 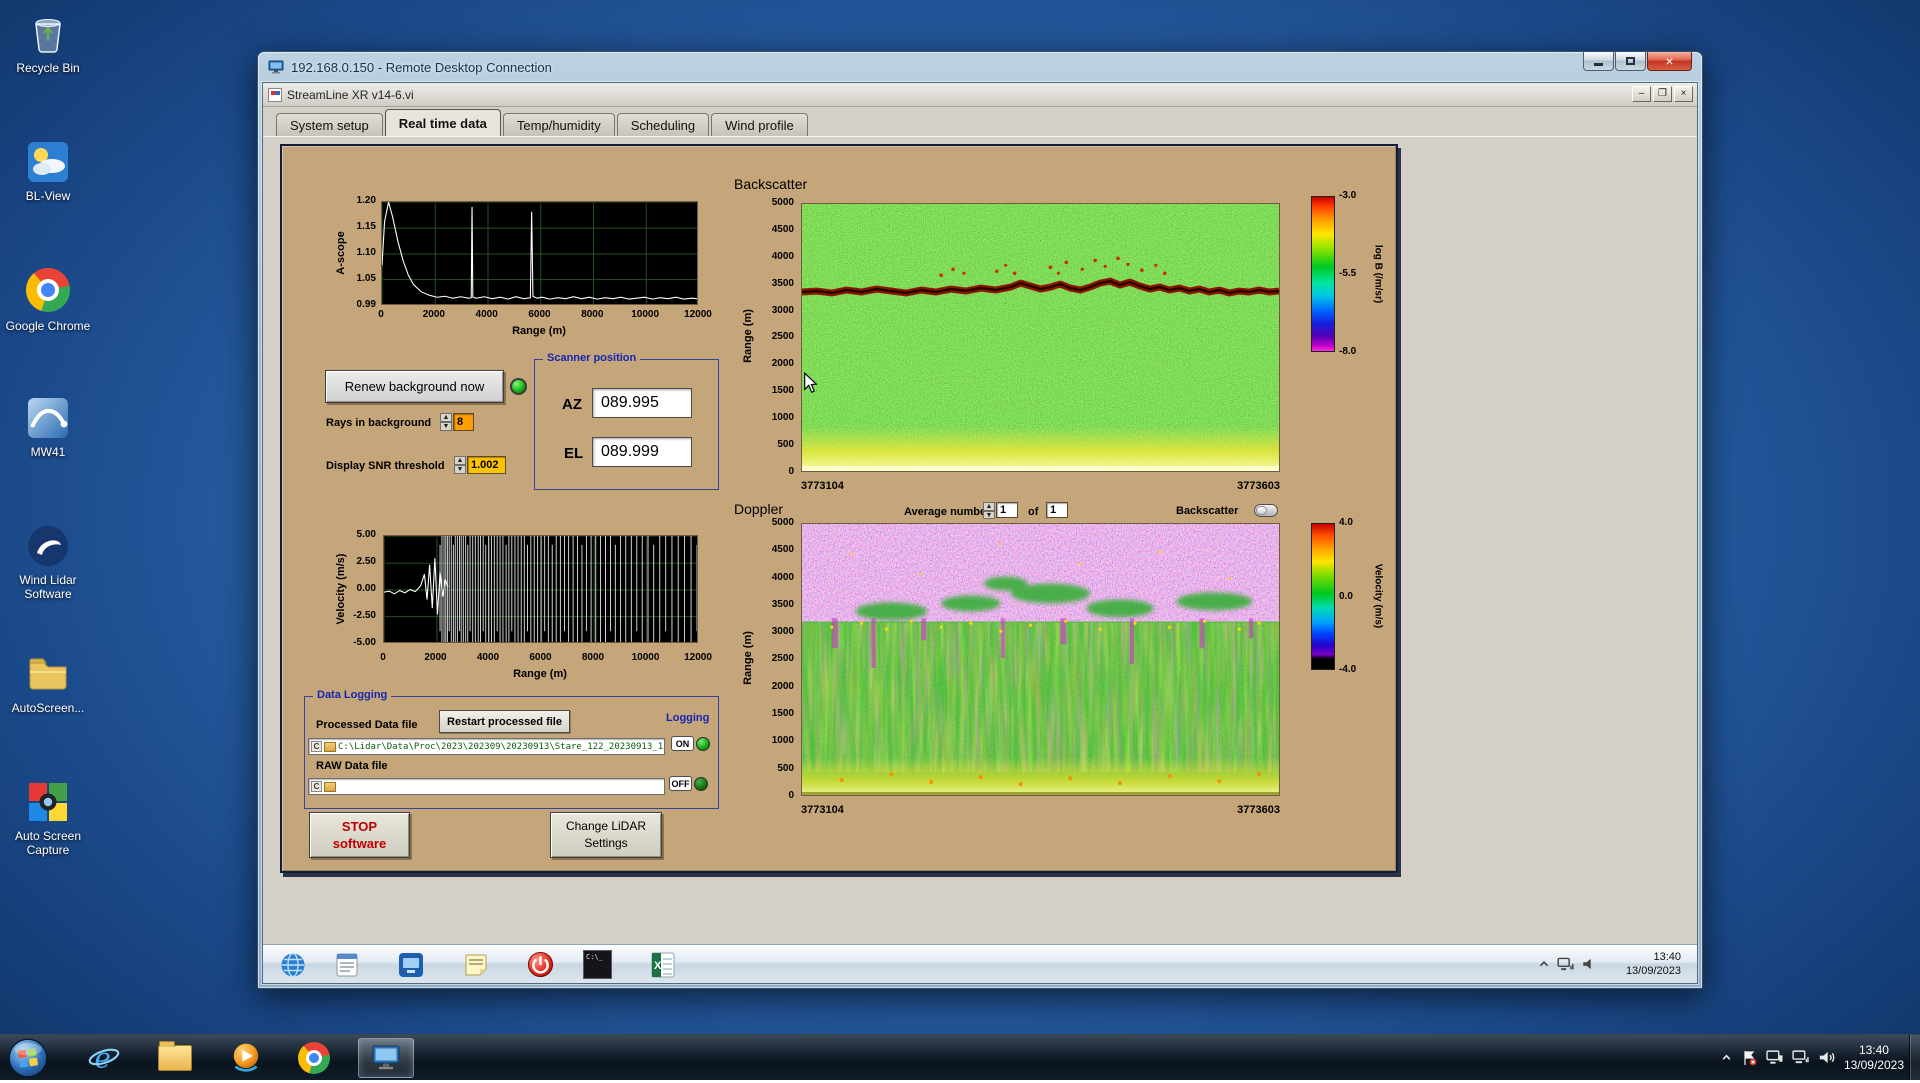 I want to click on desktop-icon-recycle-bin: Recycle Bin, so click(x=48, y=42).